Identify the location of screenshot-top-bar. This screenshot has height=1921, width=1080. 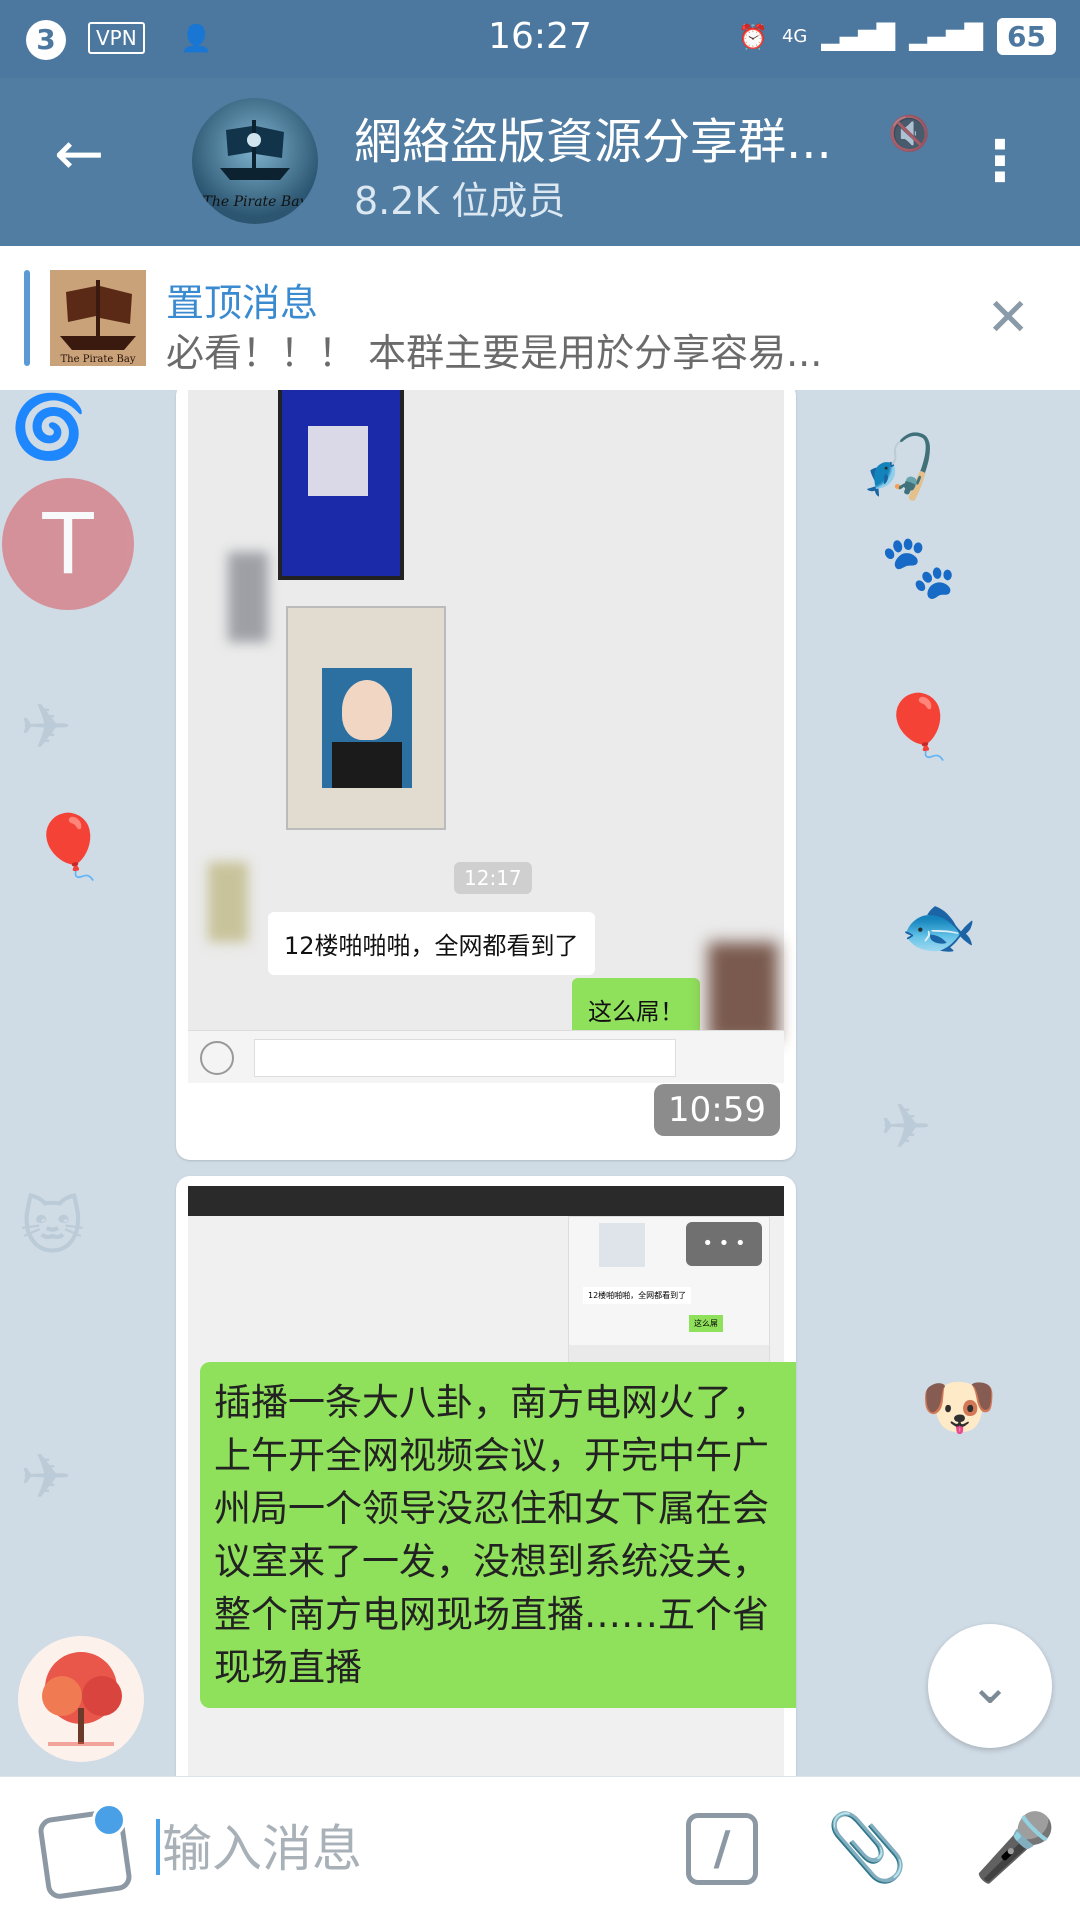
(486, 1201).